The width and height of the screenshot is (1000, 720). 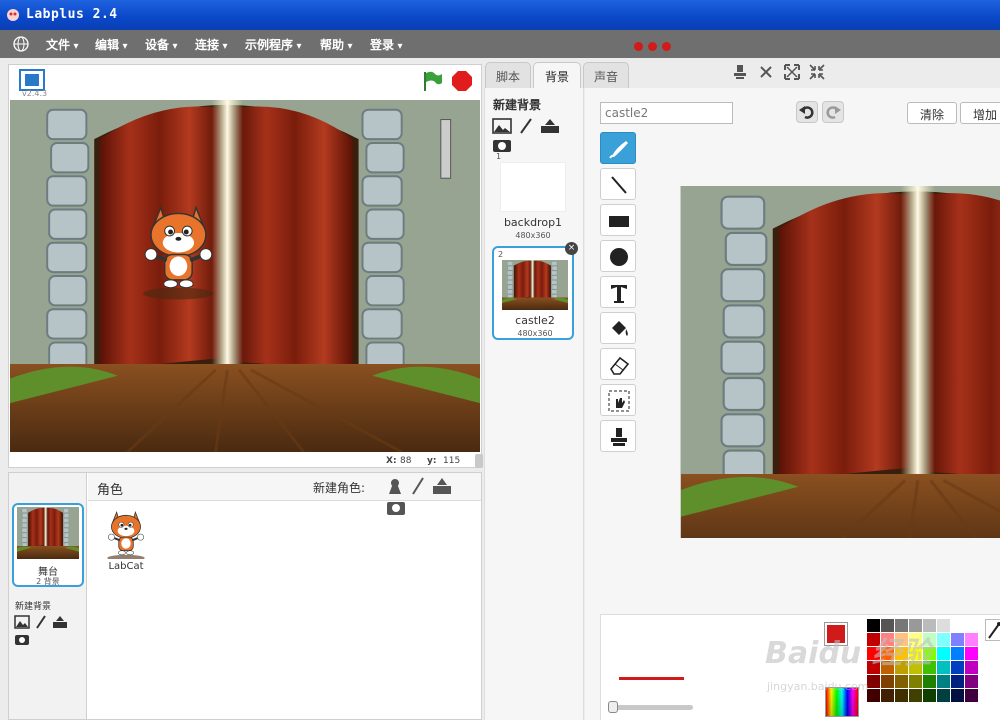 I want to click on redo-icon, so click(x=833, y=112).